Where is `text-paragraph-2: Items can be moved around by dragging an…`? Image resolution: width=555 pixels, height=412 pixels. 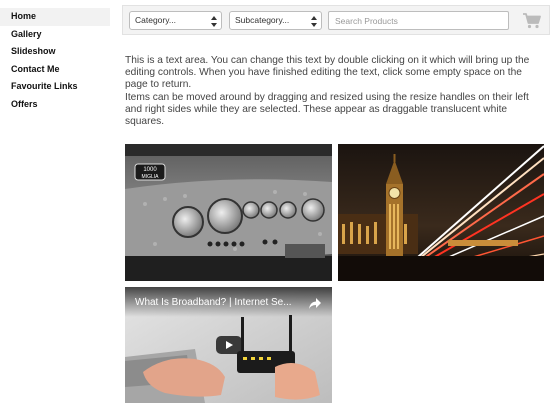 text-paragraph-2: Items can be moved around by dragging an… is located at coordinates (327, 109).